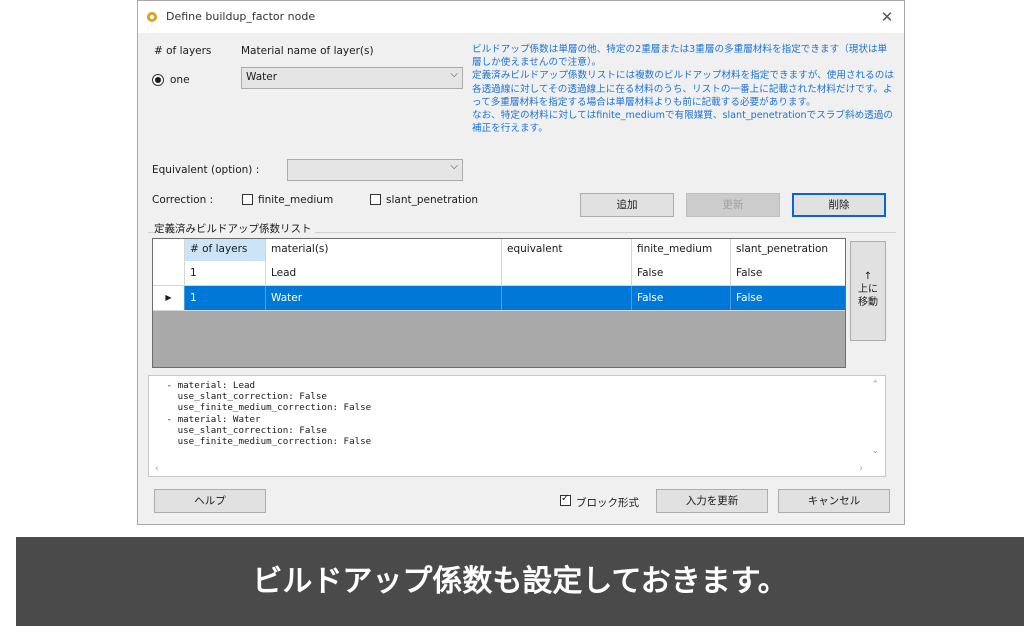 The height and width of the screenshot is (632, 1024). I want to click on move-up-label: 上に, so click(868, 289).